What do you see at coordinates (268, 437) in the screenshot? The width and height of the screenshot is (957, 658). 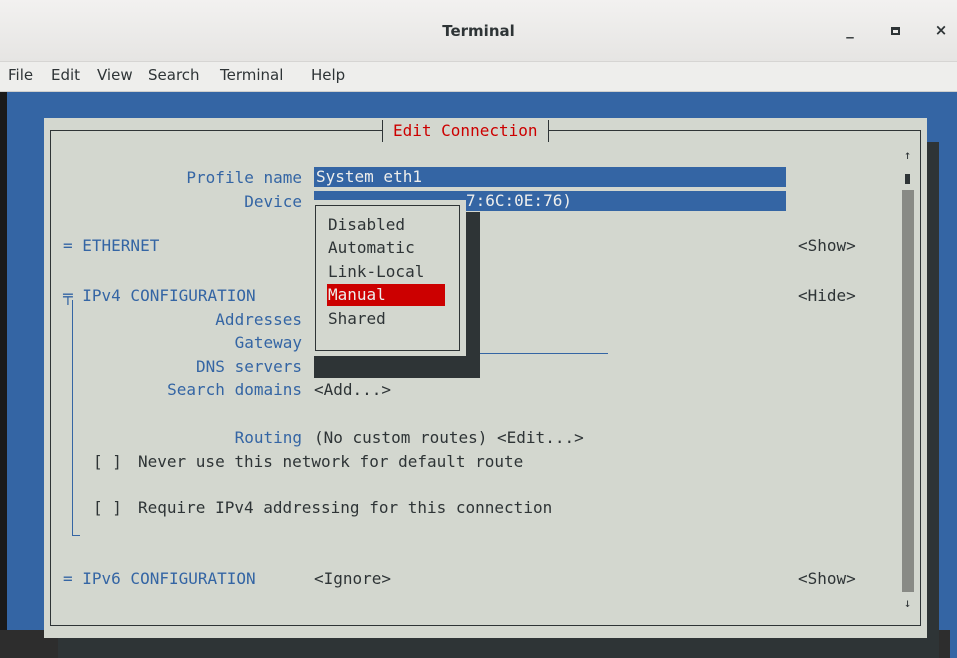 I see `routing-label: Routing` at bounding box center [268, 437].